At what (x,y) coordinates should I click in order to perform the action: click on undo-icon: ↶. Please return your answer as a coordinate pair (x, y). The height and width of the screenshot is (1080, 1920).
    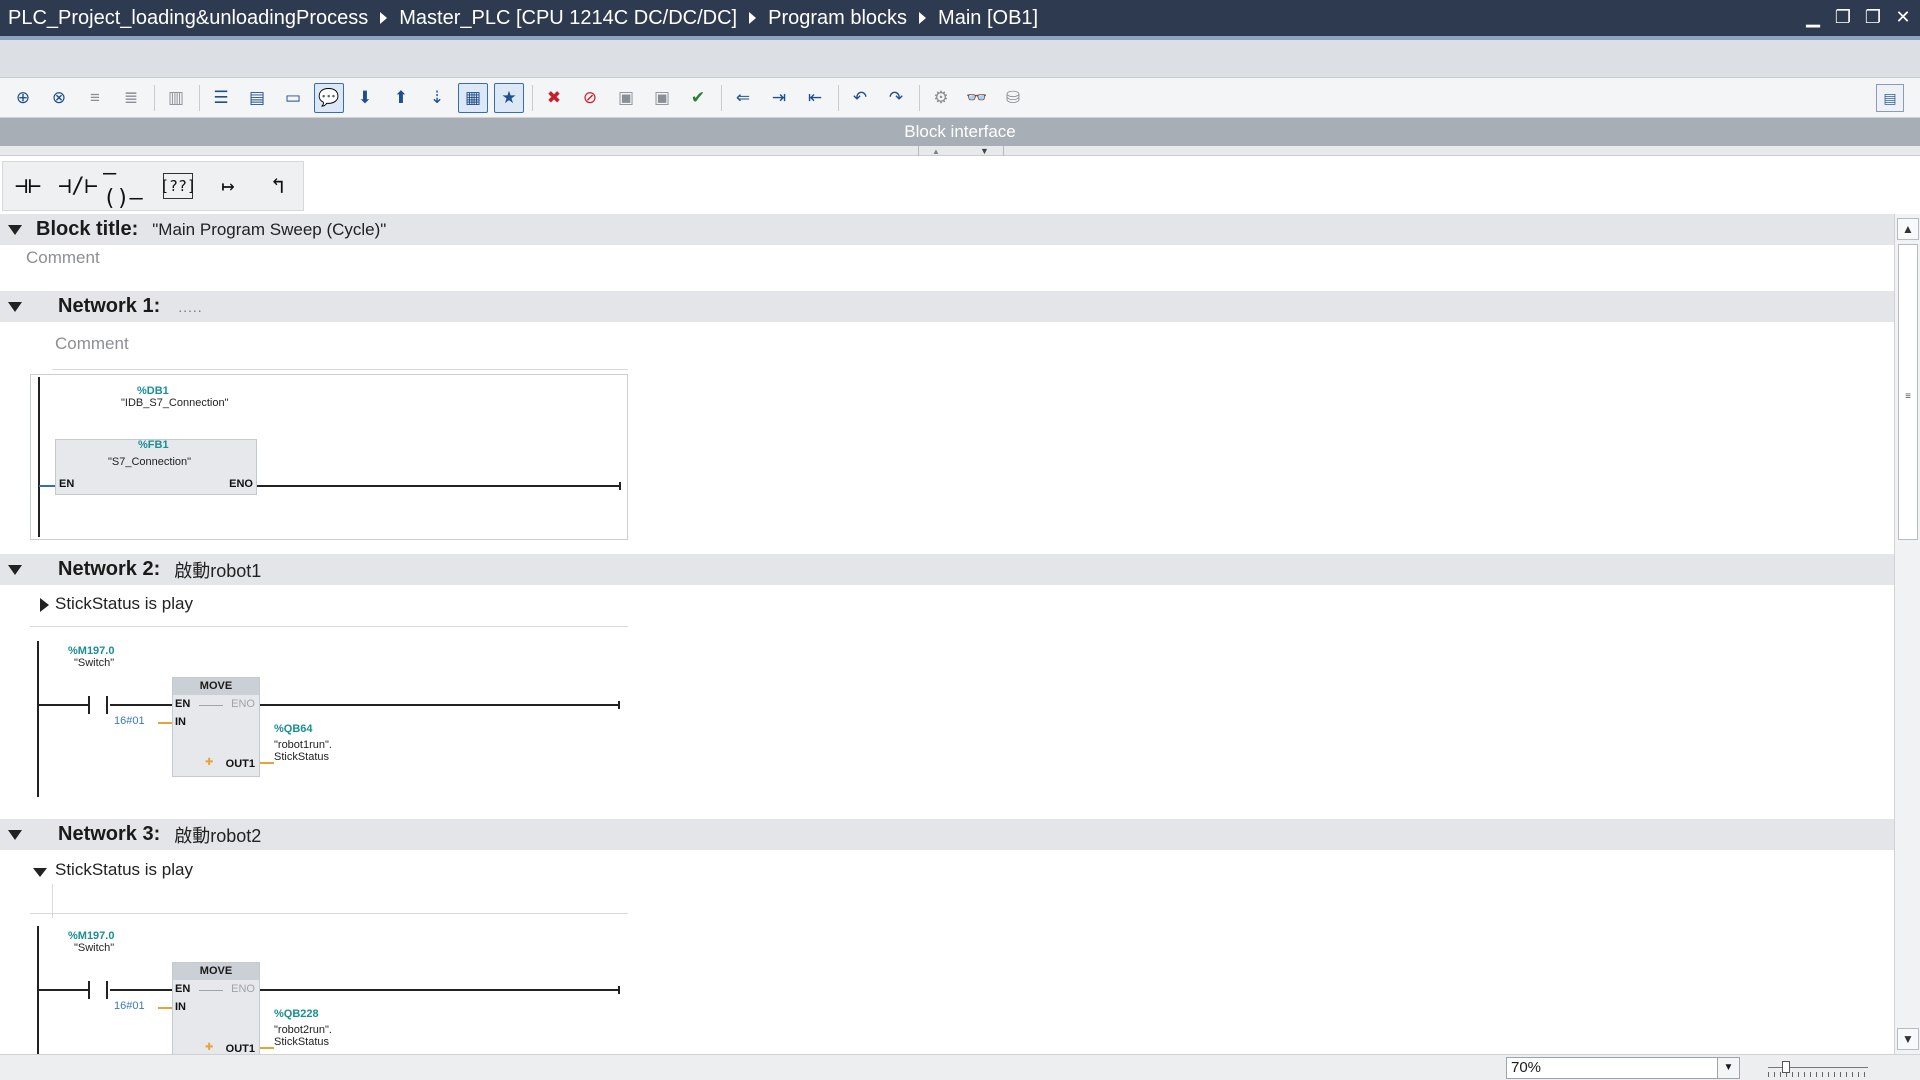
    Looking at the image, I should click on (860, 98).